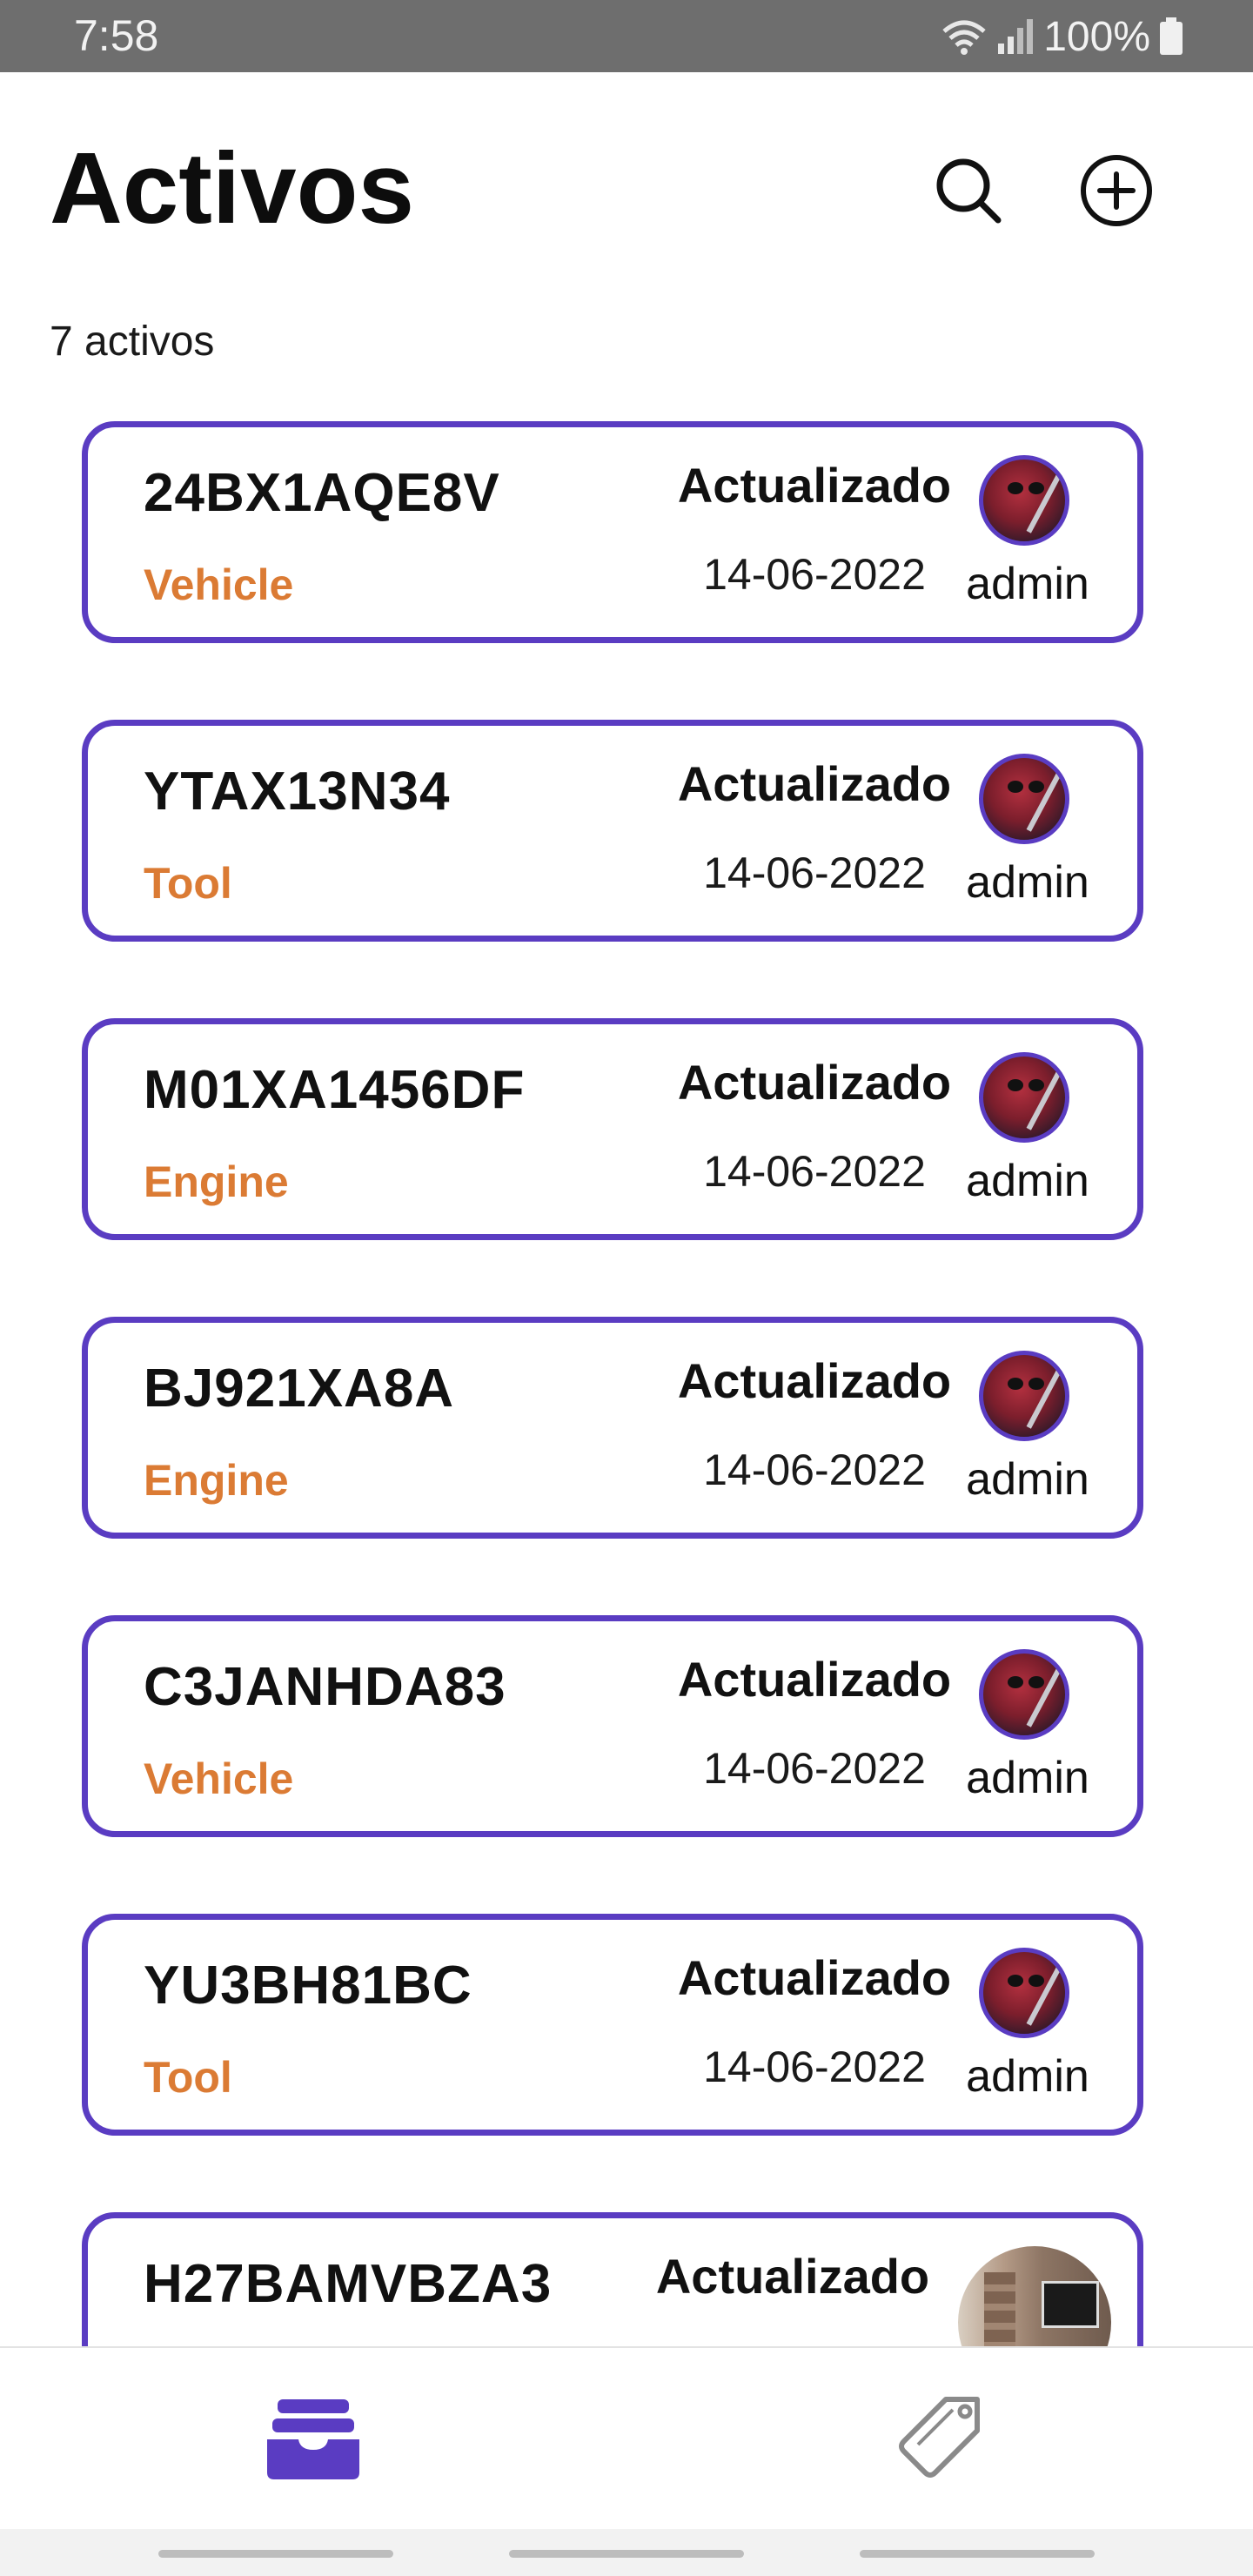 This screenshot has width=1253, height=2576. I want to click on inbox-icon, so click(313, 2439).